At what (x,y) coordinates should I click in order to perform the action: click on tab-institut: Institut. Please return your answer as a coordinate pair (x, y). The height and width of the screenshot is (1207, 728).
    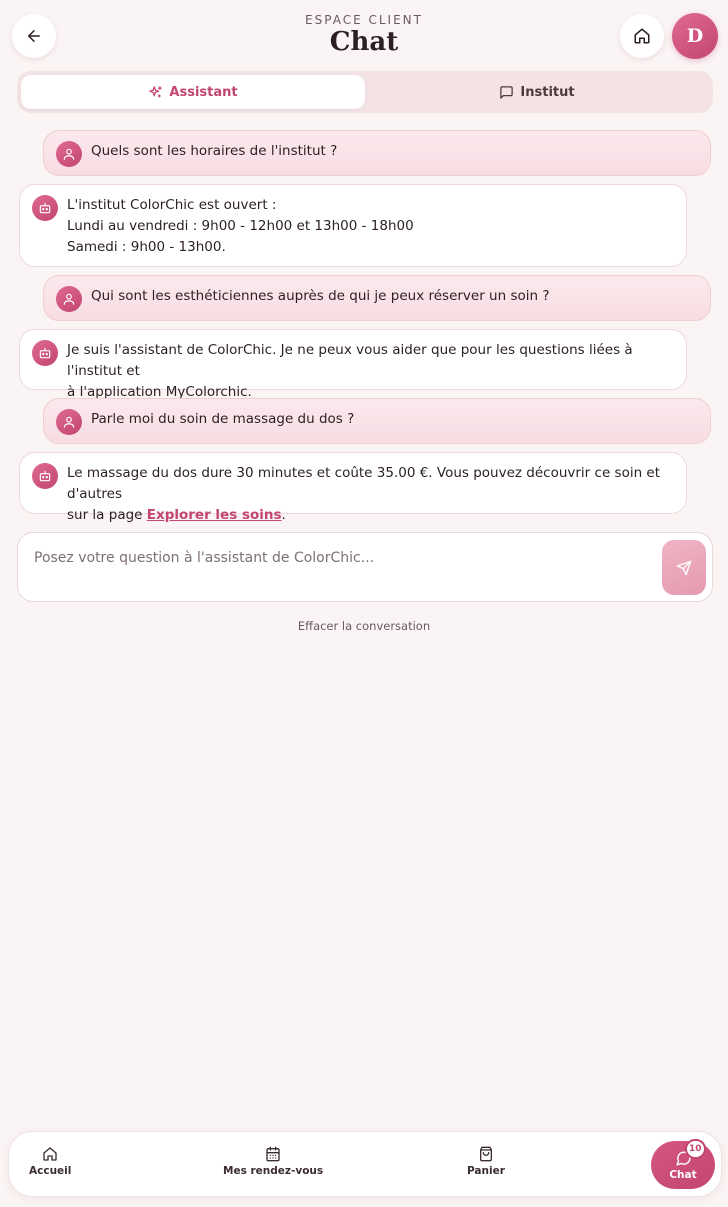
    Looking at the image, I should click on (537, 92).